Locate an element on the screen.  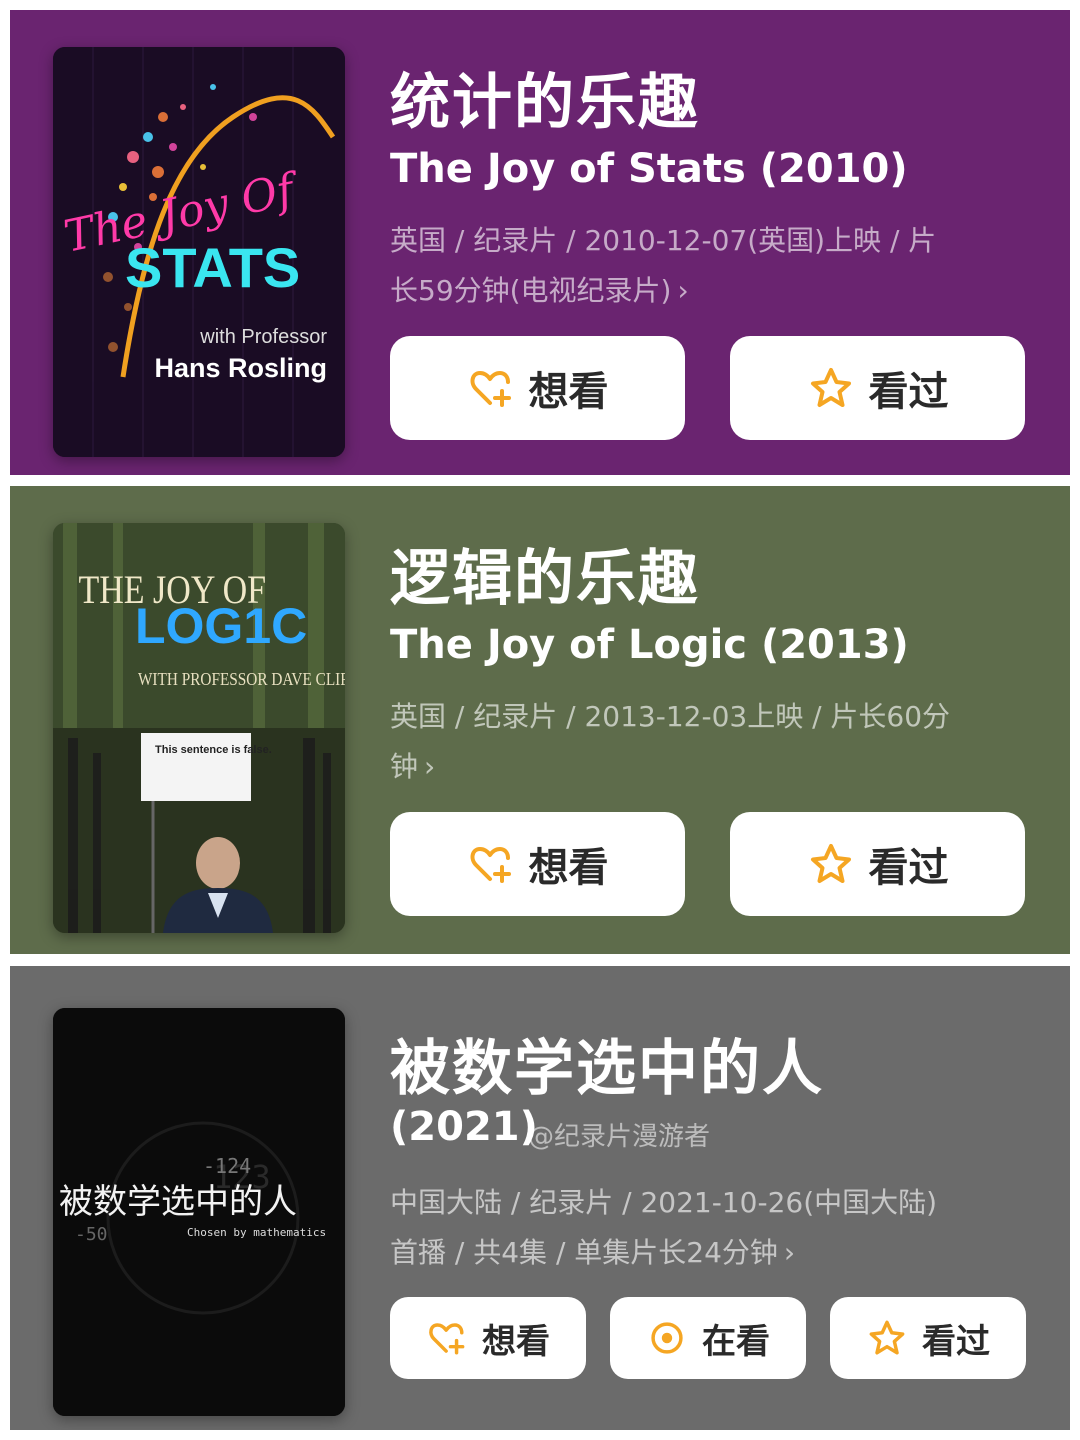
poster-line3: with Professor is located at coordinates (263, 337).